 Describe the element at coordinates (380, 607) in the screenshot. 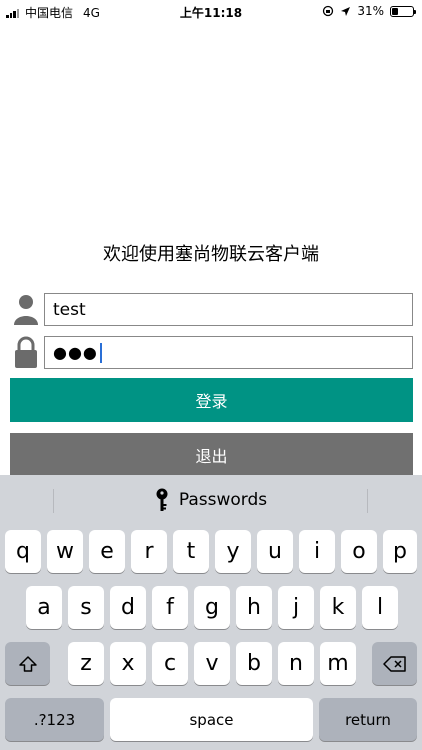

I see `key-l: l` at that location.